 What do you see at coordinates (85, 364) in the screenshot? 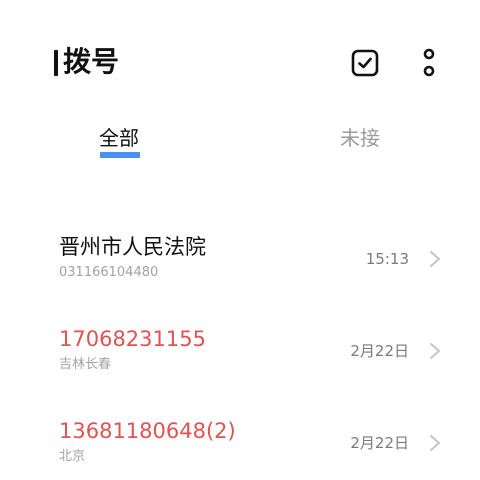
I see `caller-detail: 吉林长春` at bounding box center [85, 364].